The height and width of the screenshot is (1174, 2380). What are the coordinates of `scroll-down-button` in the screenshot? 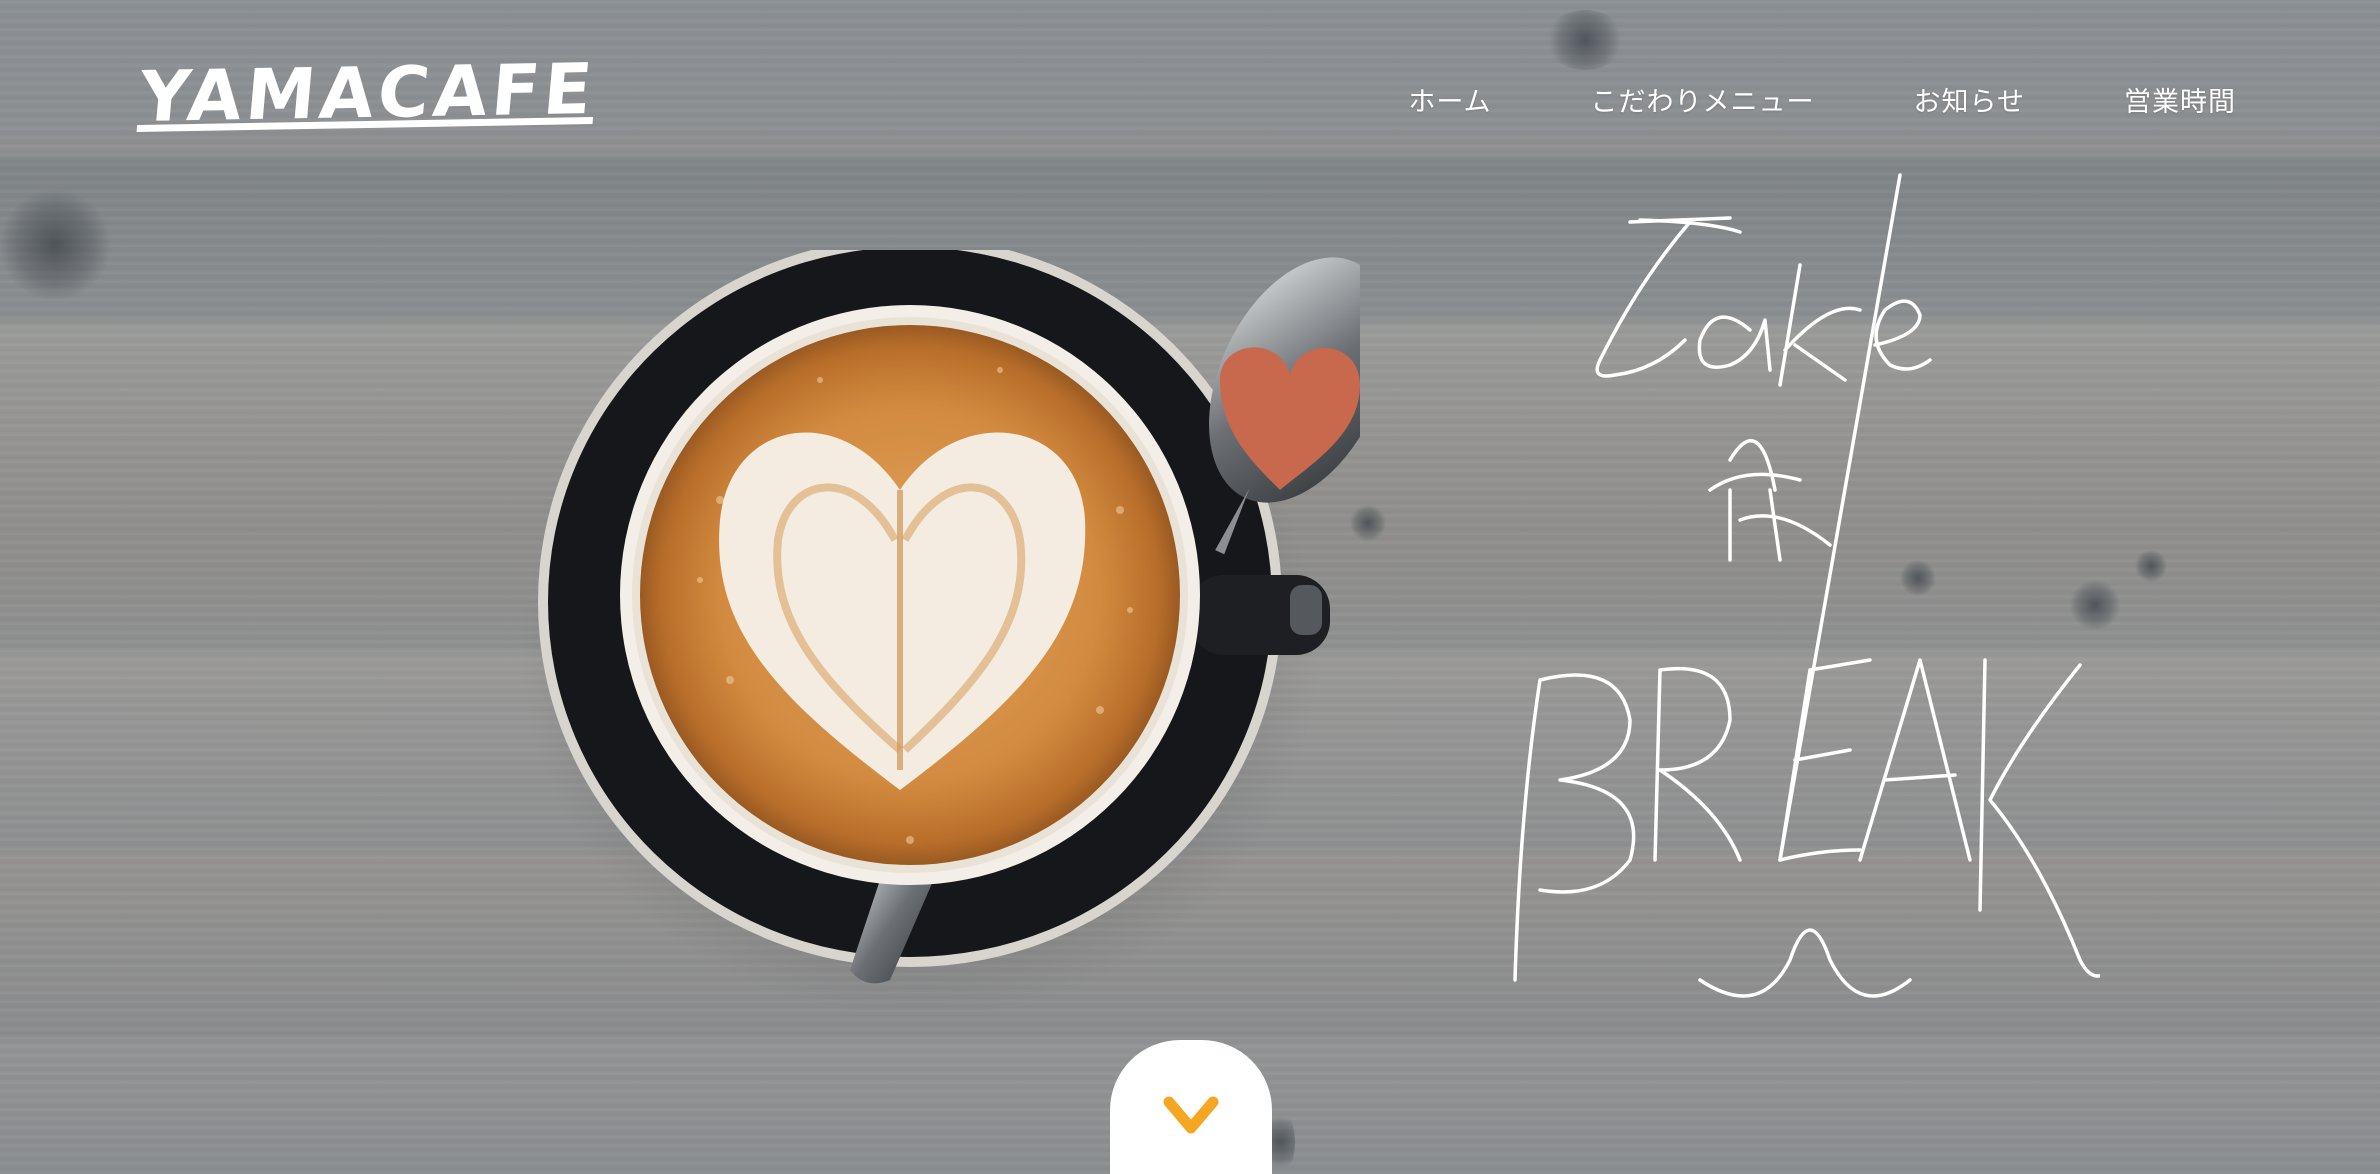 It's located at (1191, 1107).